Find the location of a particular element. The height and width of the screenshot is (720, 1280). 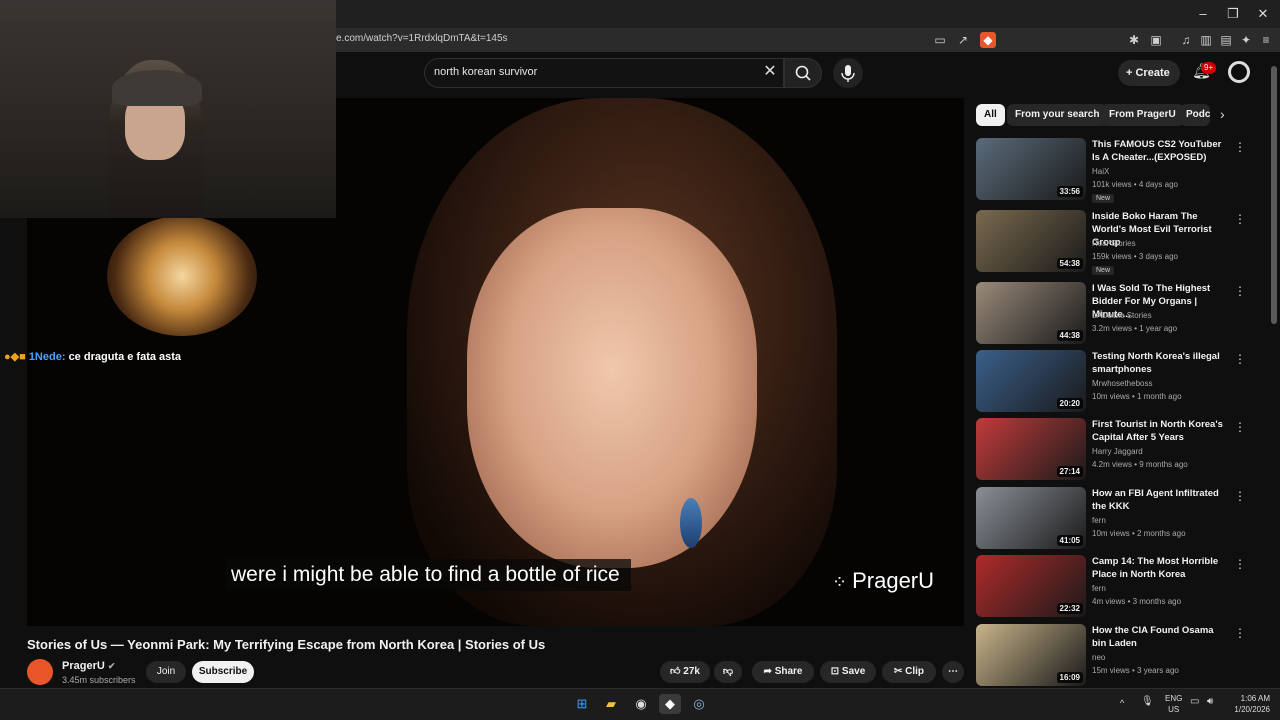

video-channel: Real Stories is located at coordinates (1114, 243).